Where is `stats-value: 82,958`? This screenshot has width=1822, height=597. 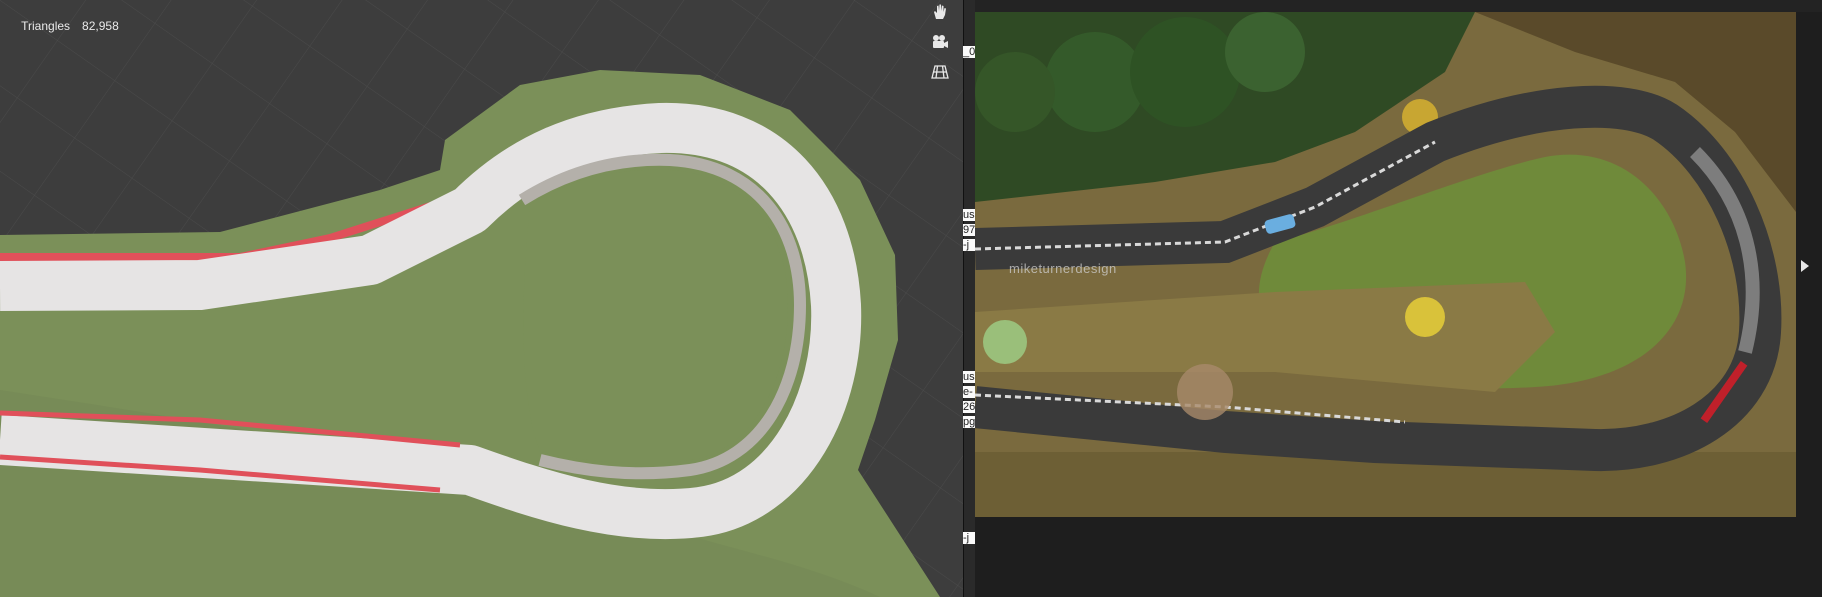 stats-value: 82,958 is located at coordinates (100, 26).